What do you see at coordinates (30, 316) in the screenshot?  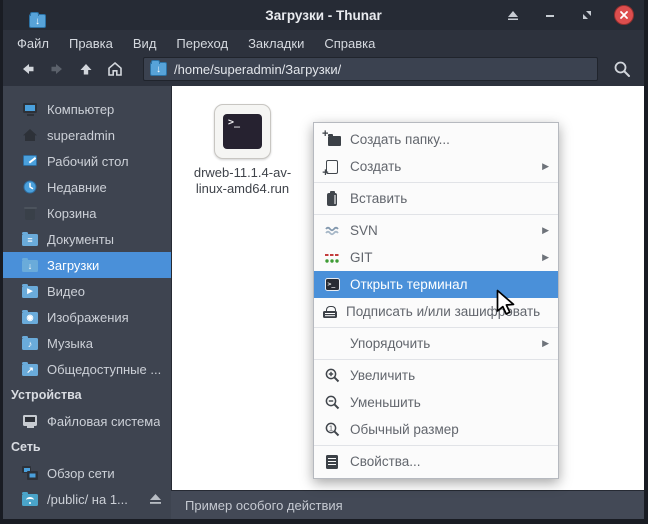 I see `pictures-folder-icon` at bounding box center [30, 316].